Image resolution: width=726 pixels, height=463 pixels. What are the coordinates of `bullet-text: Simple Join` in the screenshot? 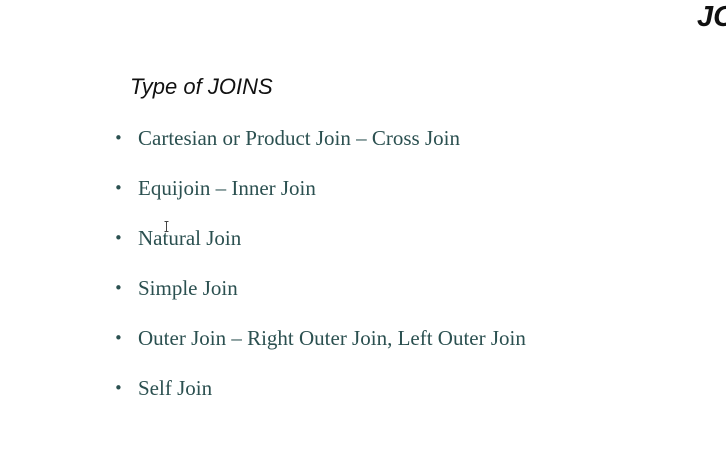 It's located at (188, 287).